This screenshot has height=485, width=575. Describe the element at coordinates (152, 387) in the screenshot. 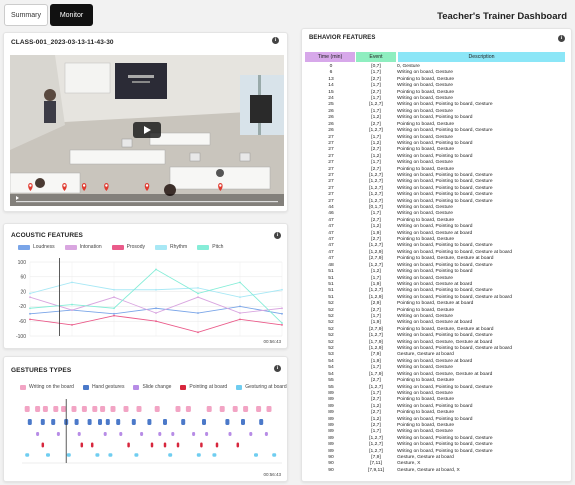

I see `legend-slide-change: Slide change` at that location.